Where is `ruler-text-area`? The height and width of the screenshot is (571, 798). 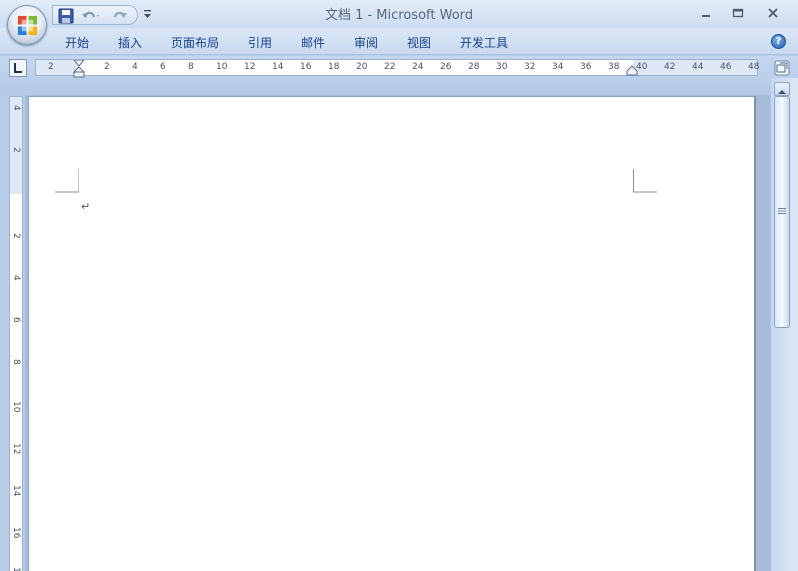 ruler-text-area is located at coordinates (16, 382).